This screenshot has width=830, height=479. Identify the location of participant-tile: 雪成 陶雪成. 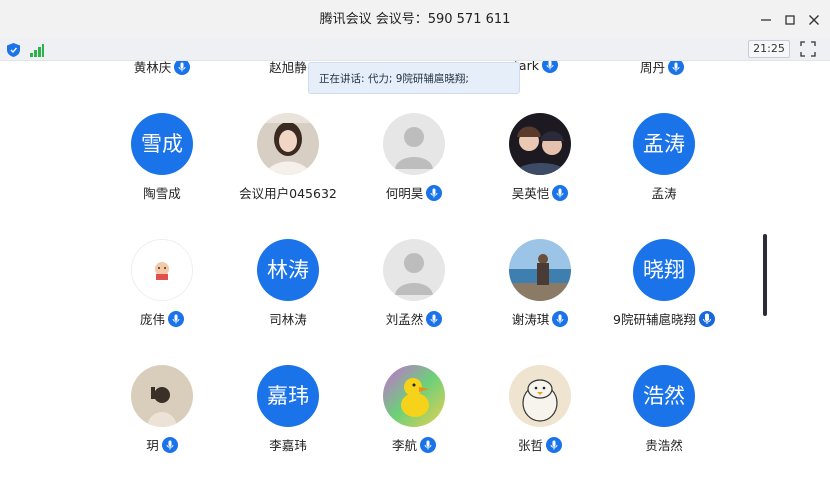
(162, 168).